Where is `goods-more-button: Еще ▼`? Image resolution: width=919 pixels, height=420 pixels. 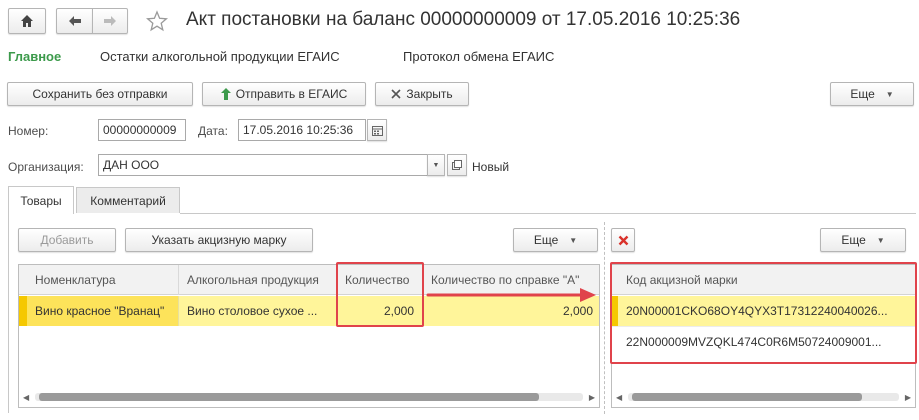 goods-more-button: Еще ▼ is located at coordinates (555, 240).